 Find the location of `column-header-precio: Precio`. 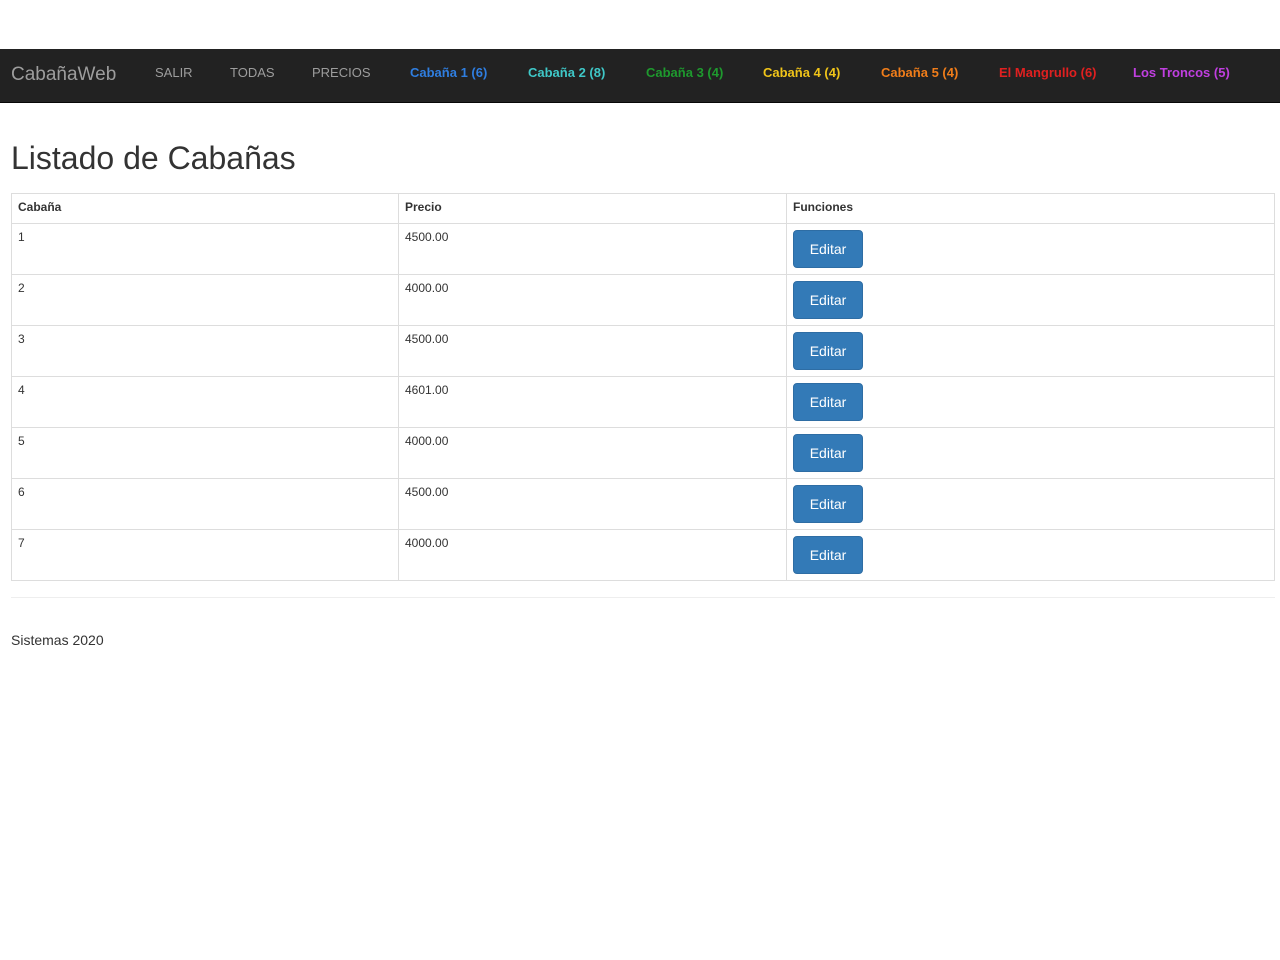

column-header-precio: Precio is located at coordinates (592, 208).